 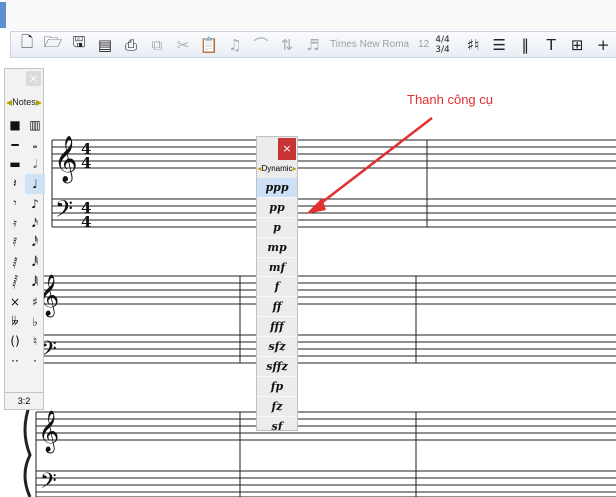 I want to click on dynamic-item: sfz, so click(x=277, y=347).